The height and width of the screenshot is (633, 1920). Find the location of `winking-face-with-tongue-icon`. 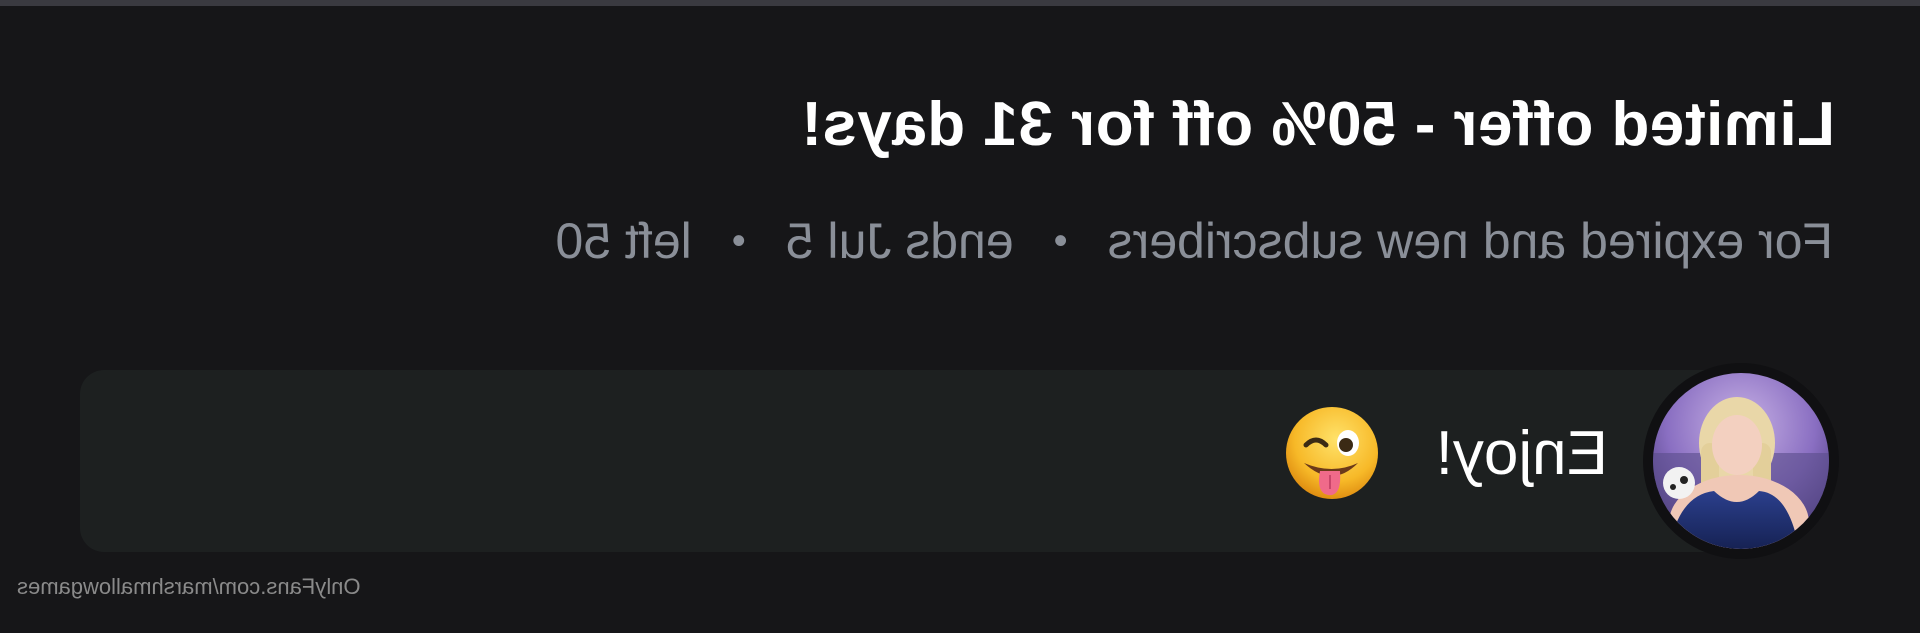

winking-face-with-tongue-icon is located at coordinates (1332, 453).